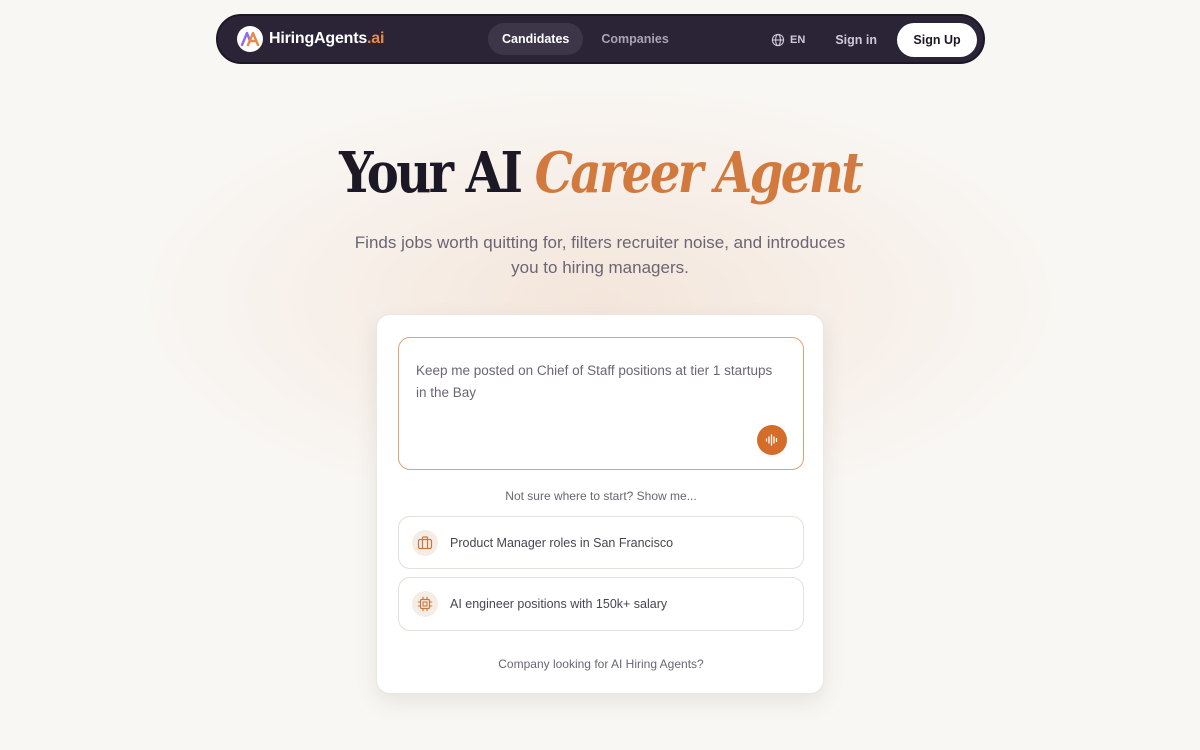  I want to click on globe-icon, so click(778, 40).